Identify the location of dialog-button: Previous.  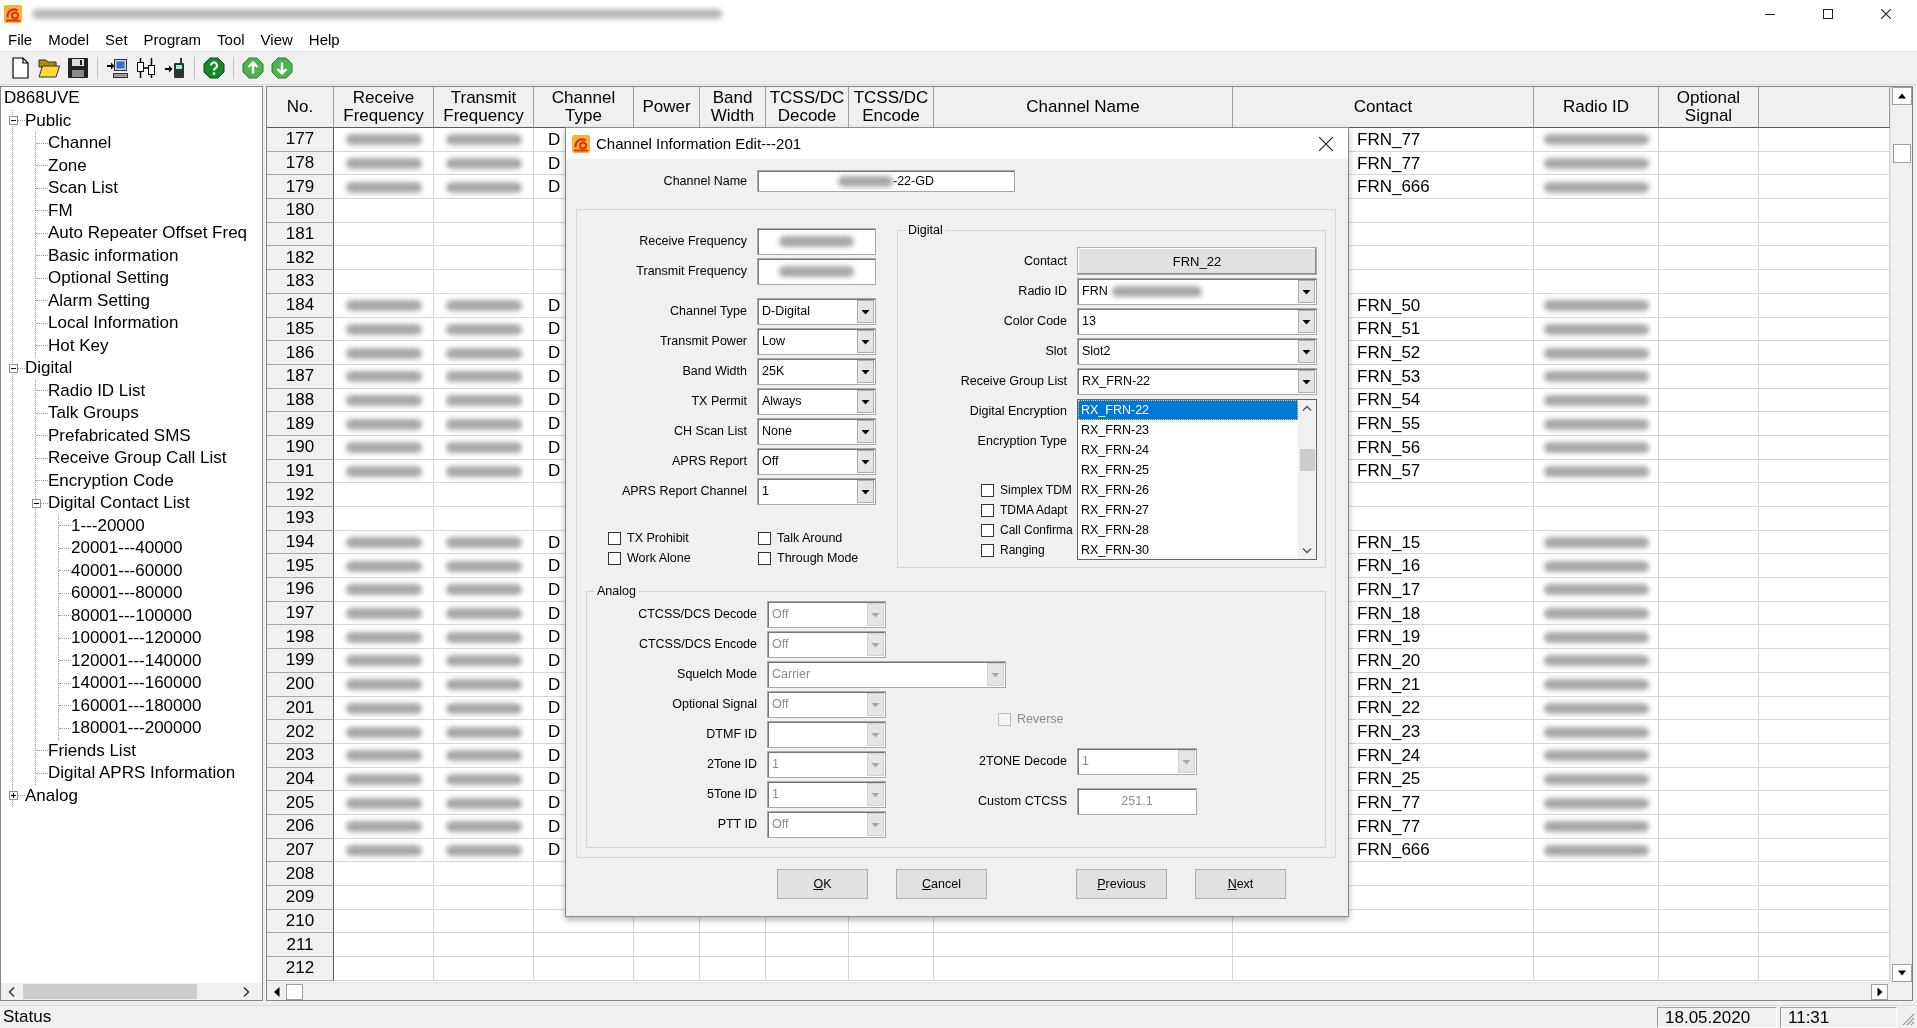
(1121, 884).